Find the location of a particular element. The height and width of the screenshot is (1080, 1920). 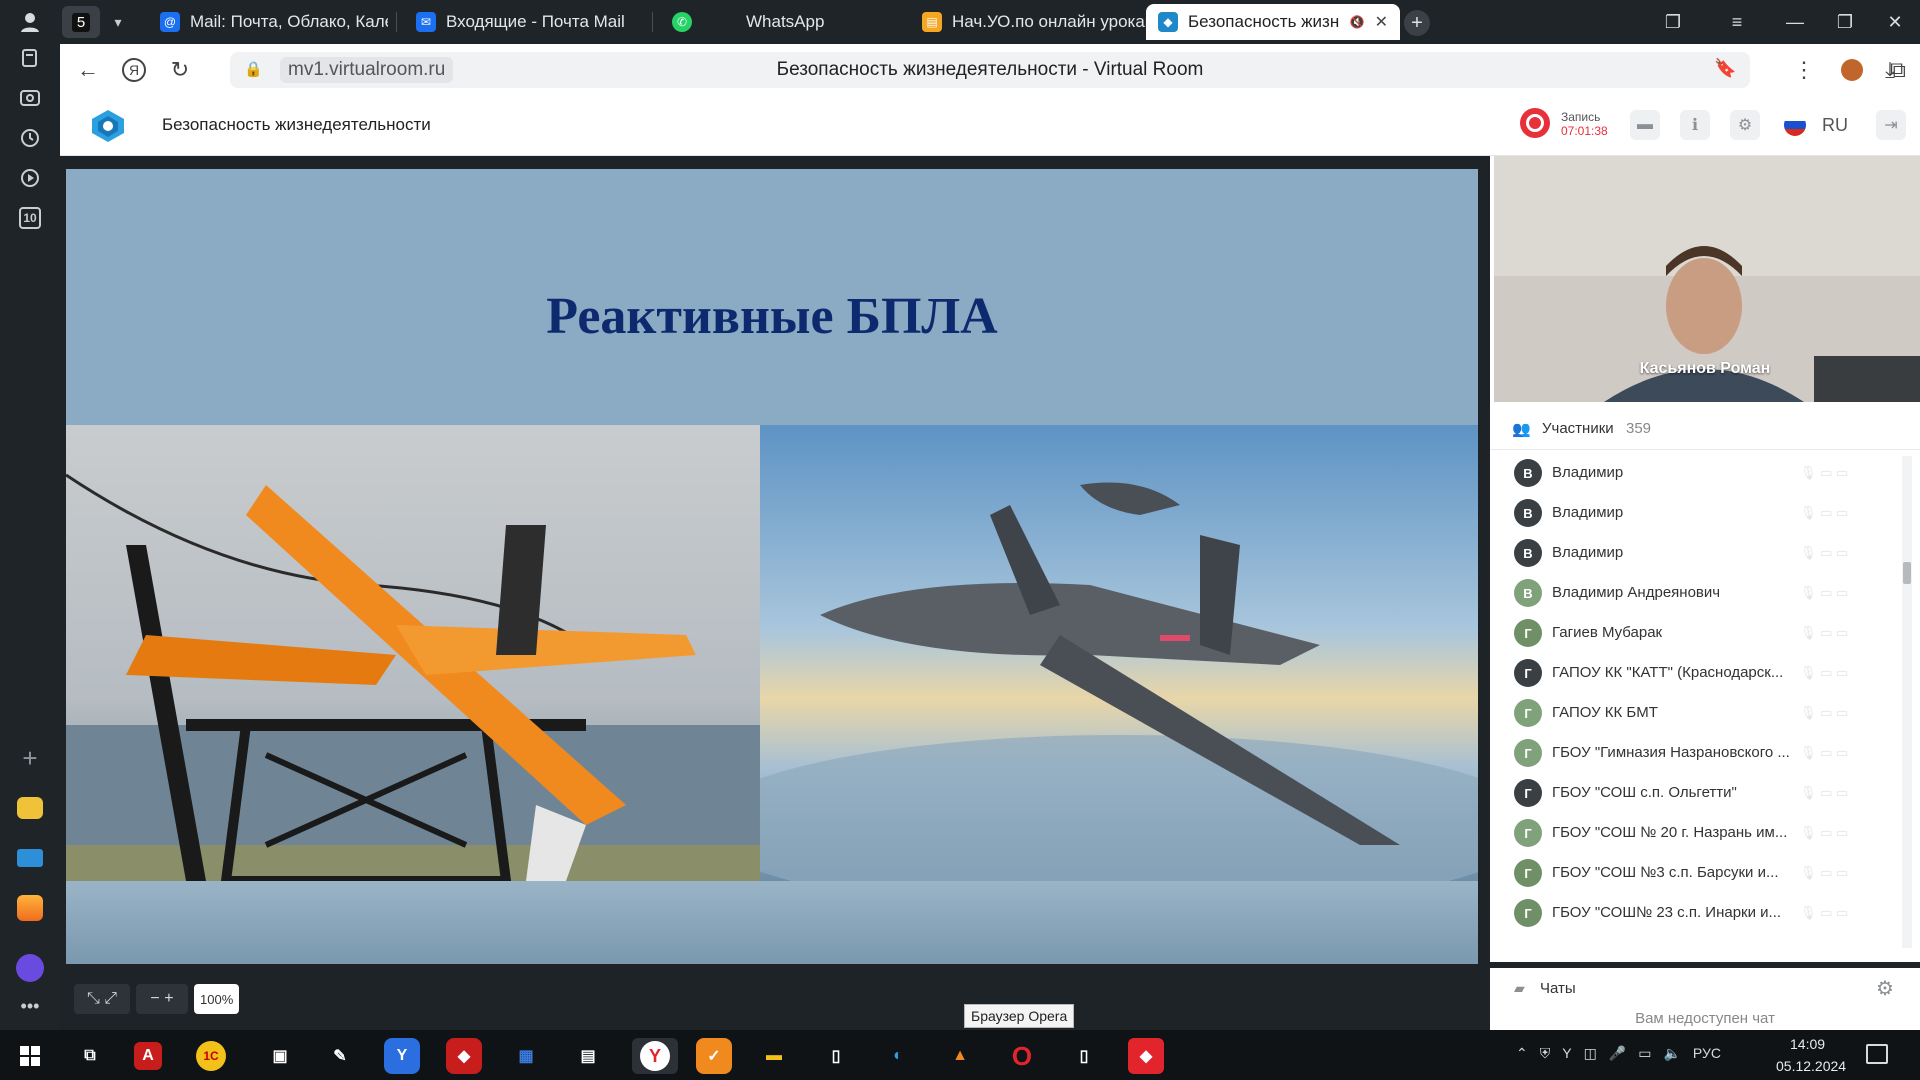

participant-row: Г ГБОУ "Гимназия Назрановского ... 🎙 ▭ ▭ is located at coordinates (1700, 752).